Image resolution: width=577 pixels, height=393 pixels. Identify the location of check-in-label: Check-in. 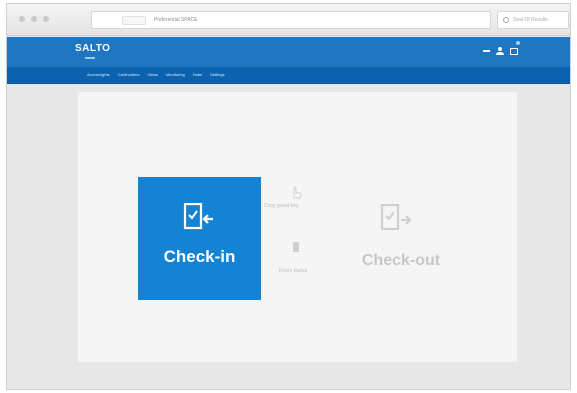
(199, 256).